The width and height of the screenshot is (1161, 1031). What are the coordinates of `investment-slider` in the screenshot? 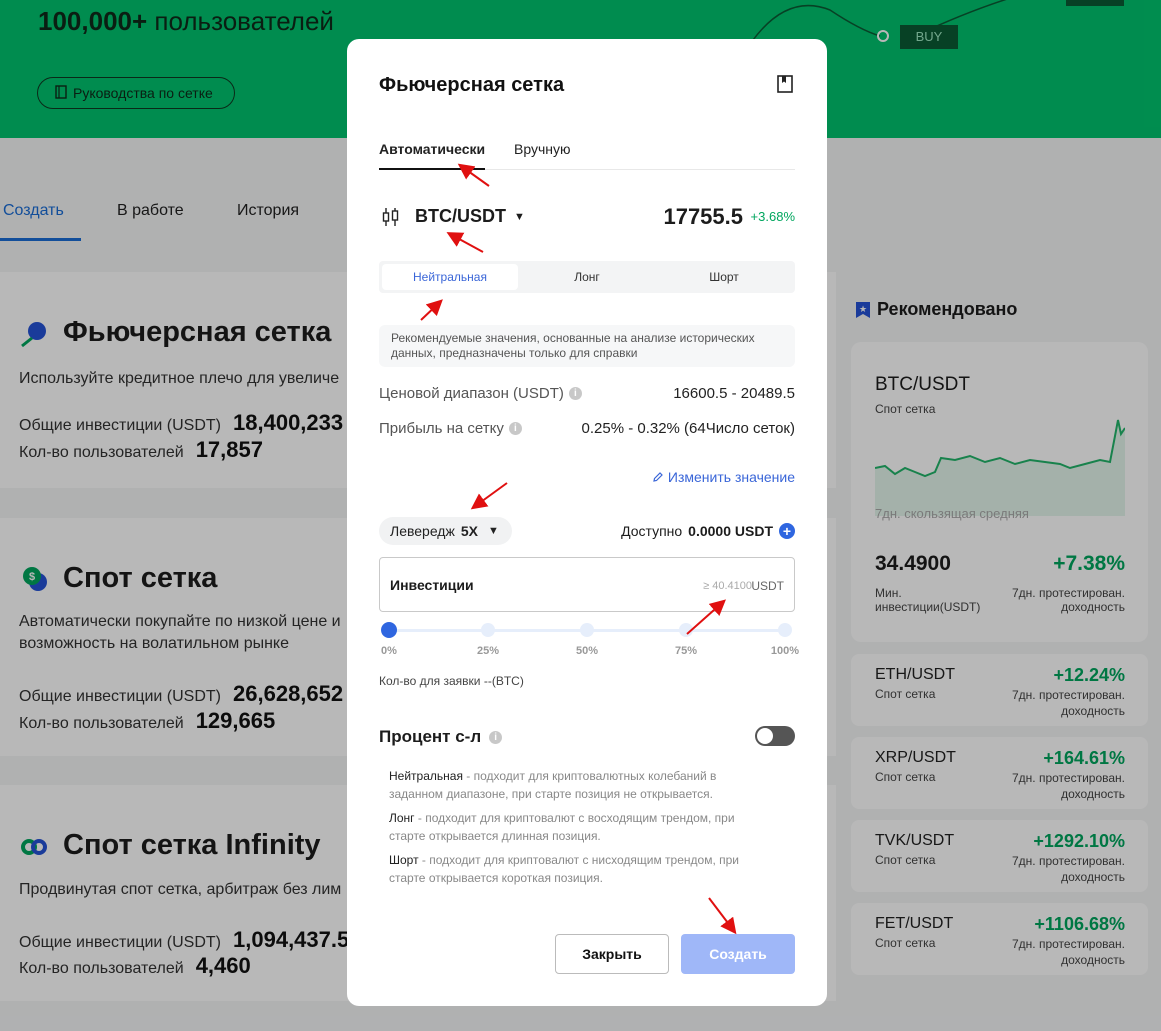 It's located at (586, 630).